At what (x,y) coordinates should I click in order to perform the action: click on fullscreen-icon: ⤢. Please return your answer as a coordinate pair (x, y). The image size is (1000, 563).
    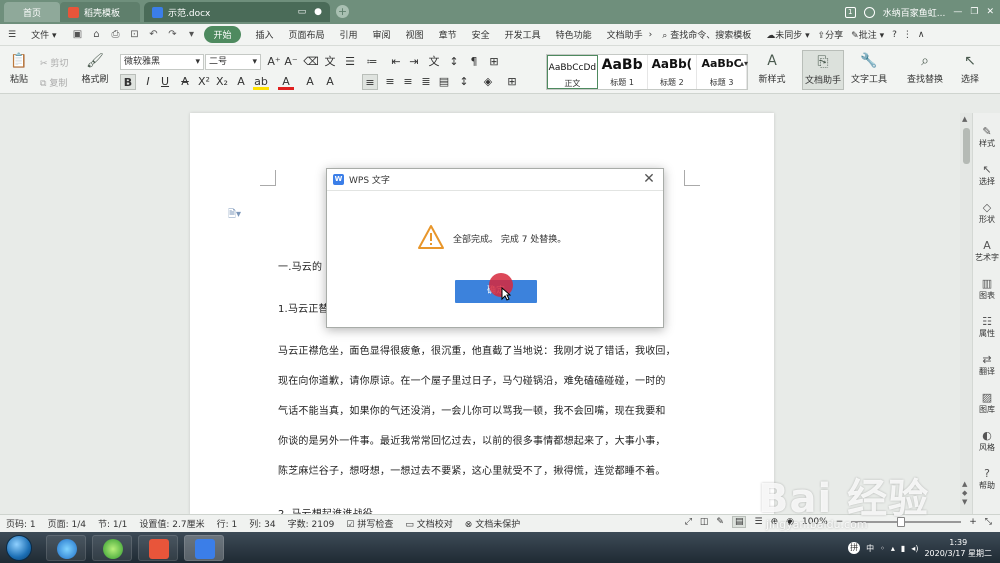
    Looking at the image, I should click on (688, 522).